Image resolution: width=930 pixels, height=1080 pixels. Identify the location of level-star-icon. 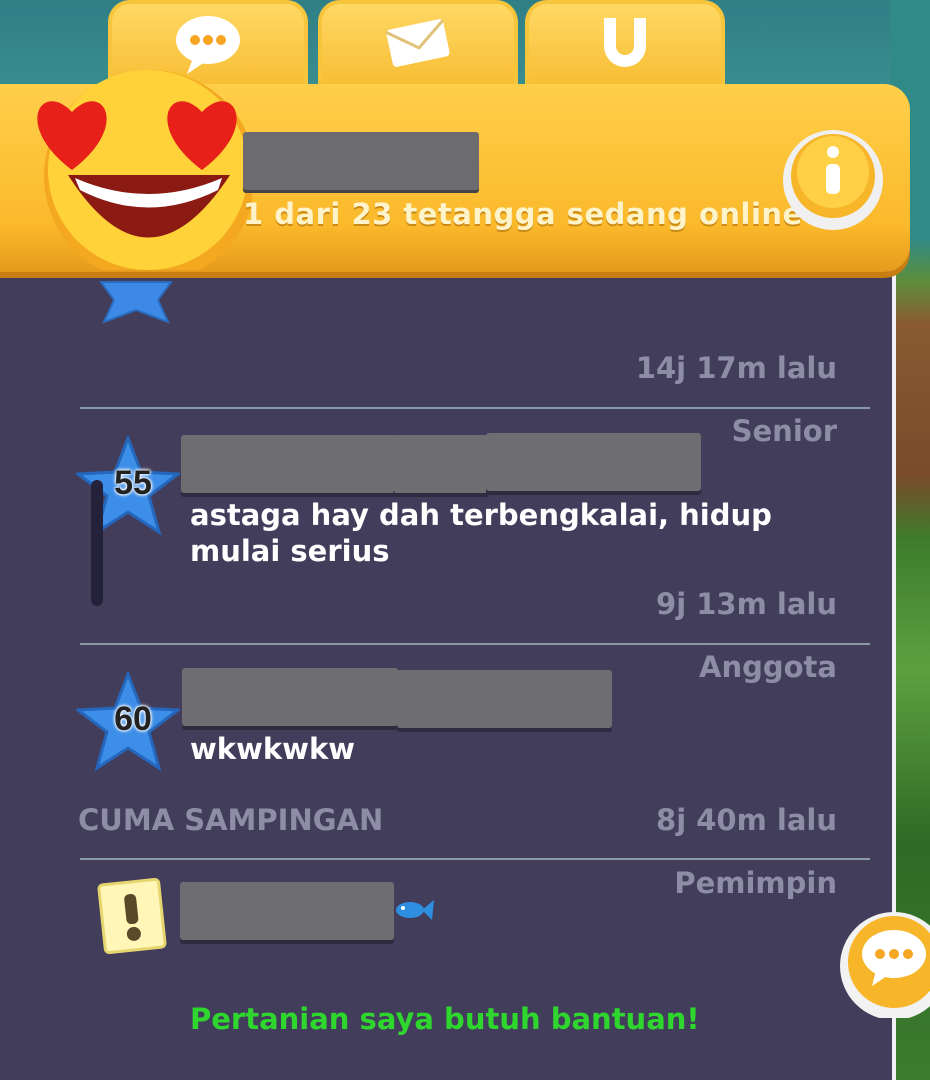
(136, 302).